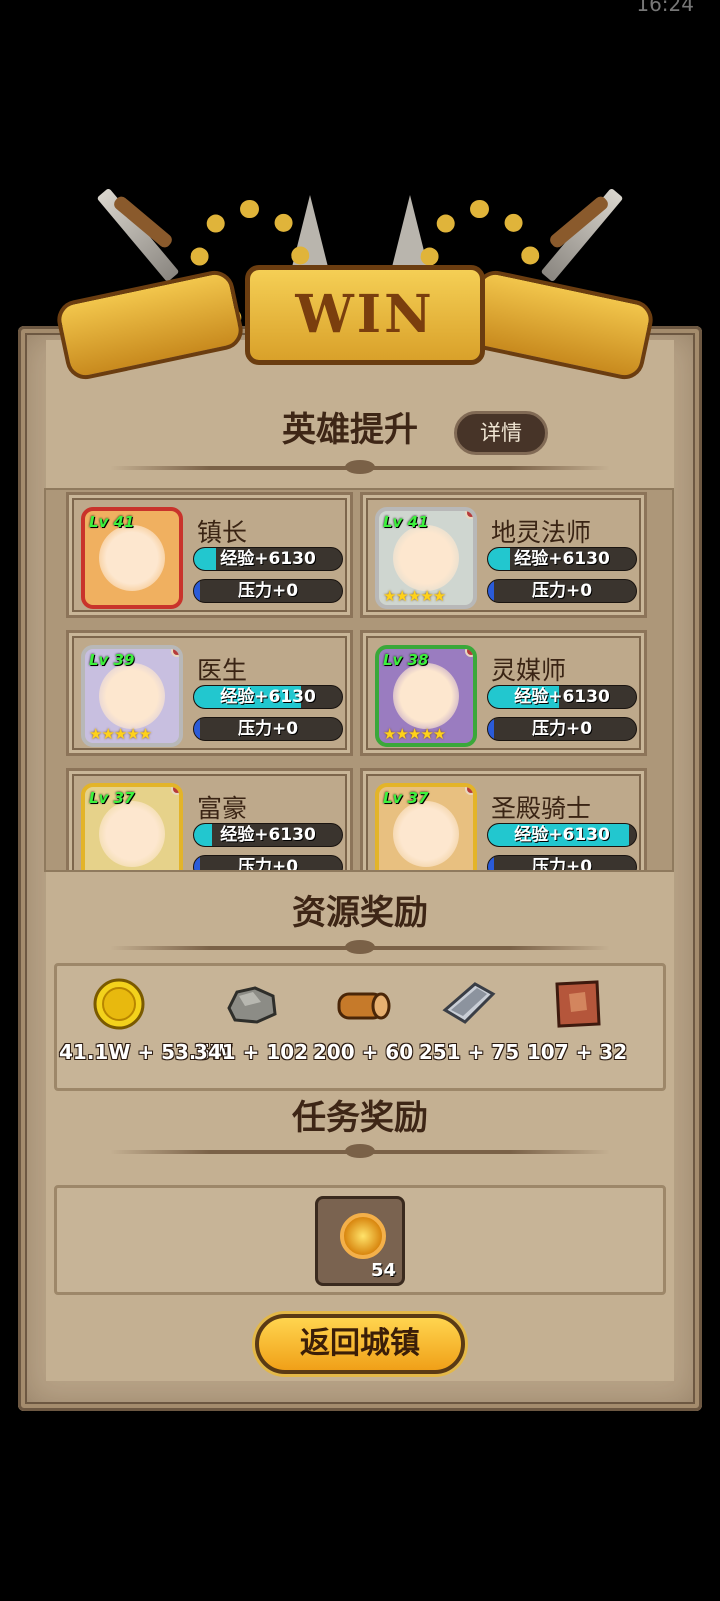  What do you see at coordinates (251, 1004) in the screenshot?
I see `stone-icon` at bounding box center [251, 1004].